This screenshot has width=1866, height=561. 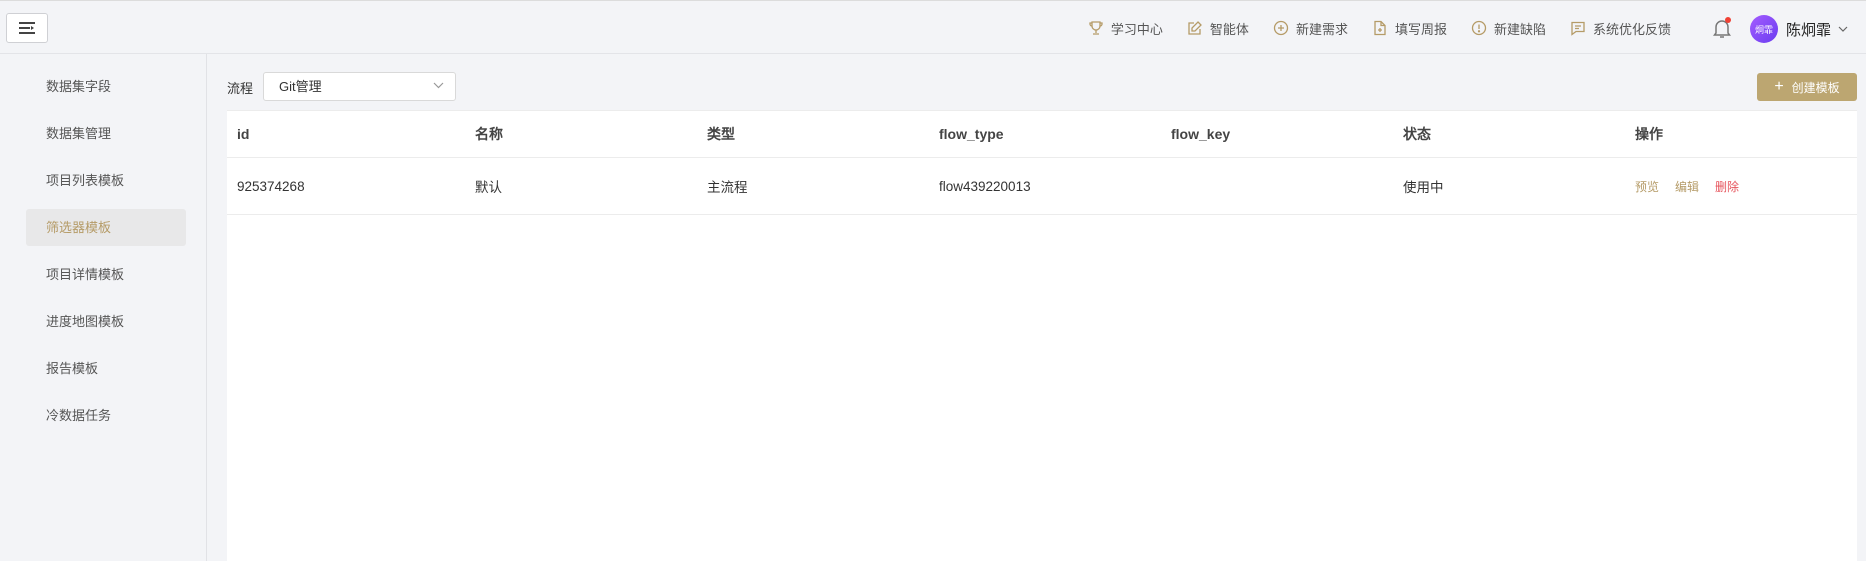 What do you see at coordinates (1779, 86) in the screenshot?
I see `plus-icon: +` at bounding box center [1779, 86].